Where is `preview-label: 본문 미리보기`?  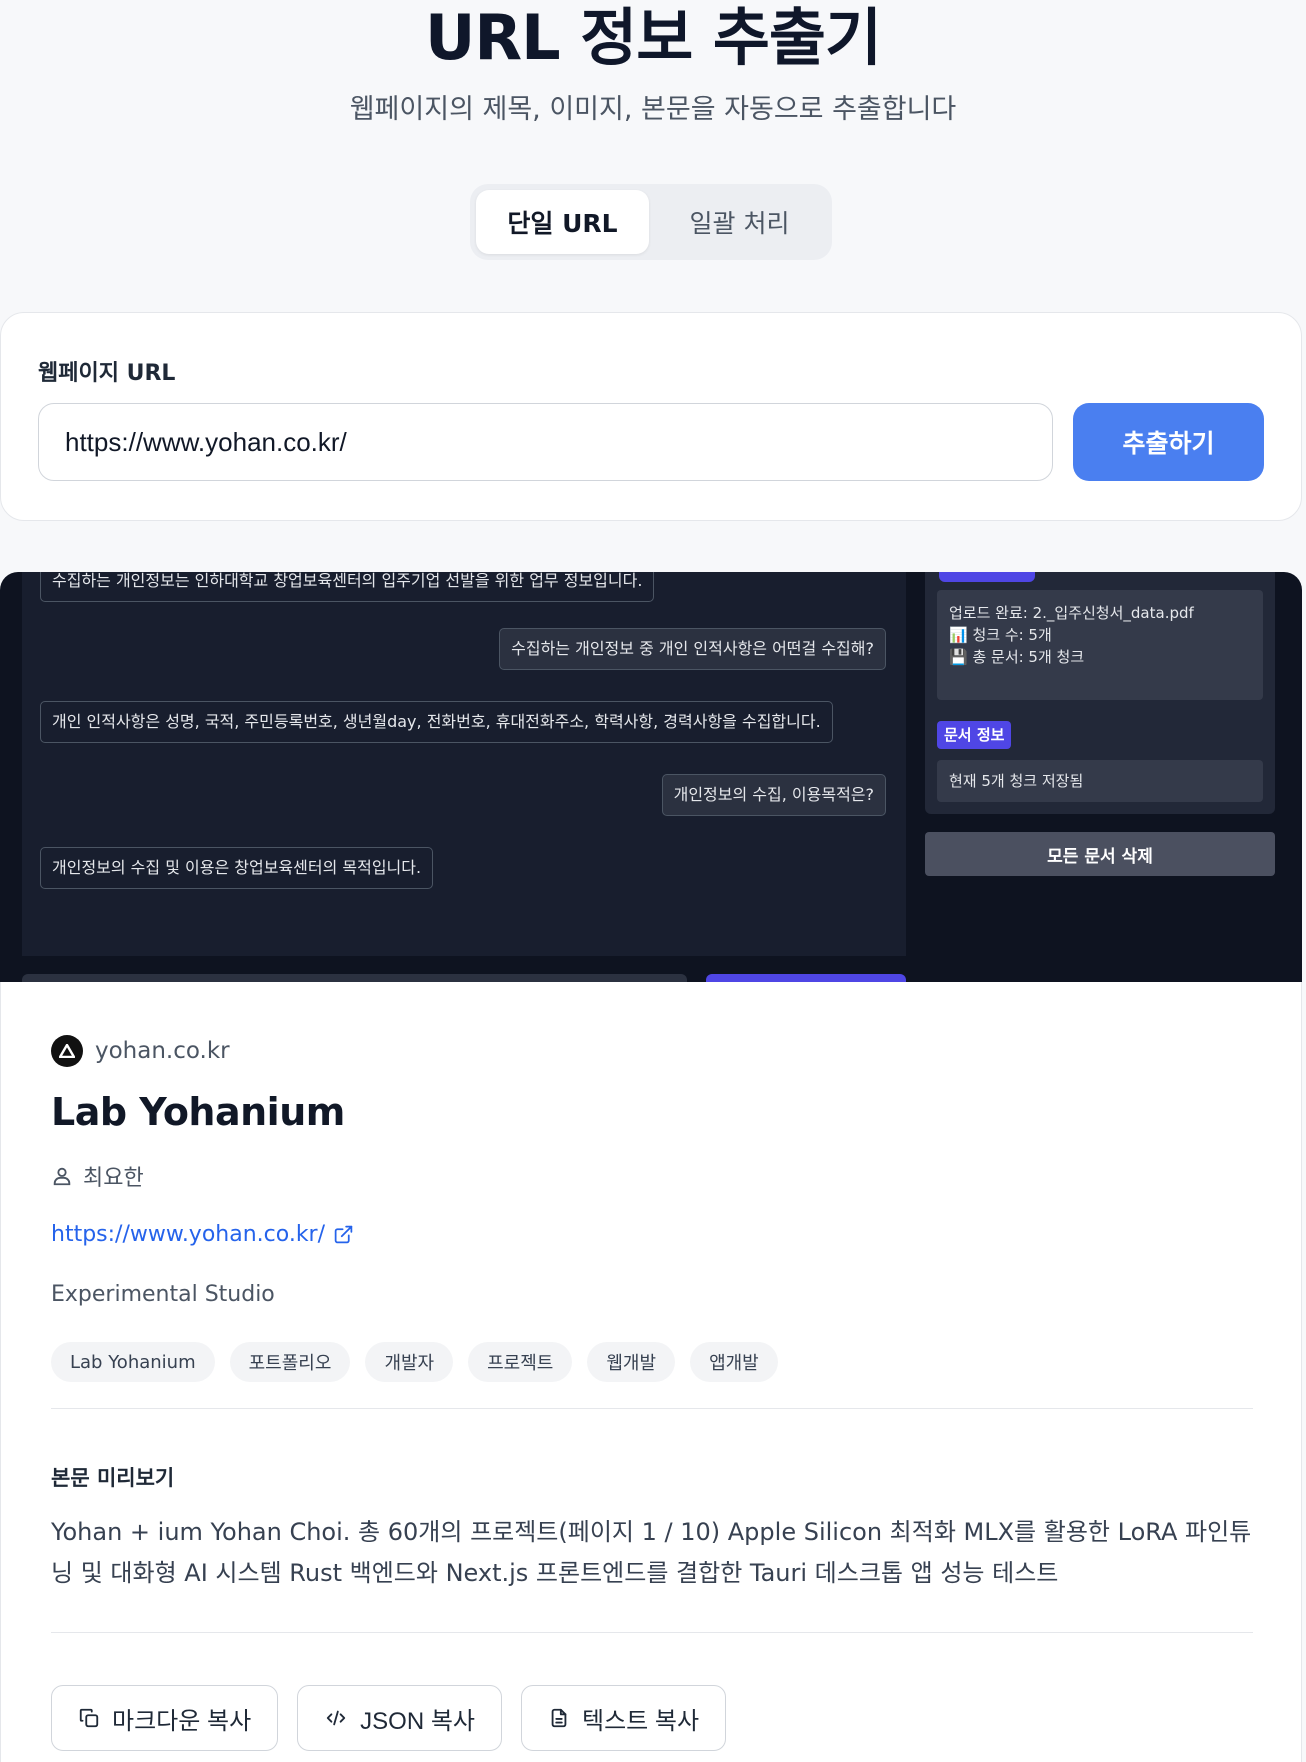
preview-label: 본문 미리보기 is located at coordinates (113, 1478).